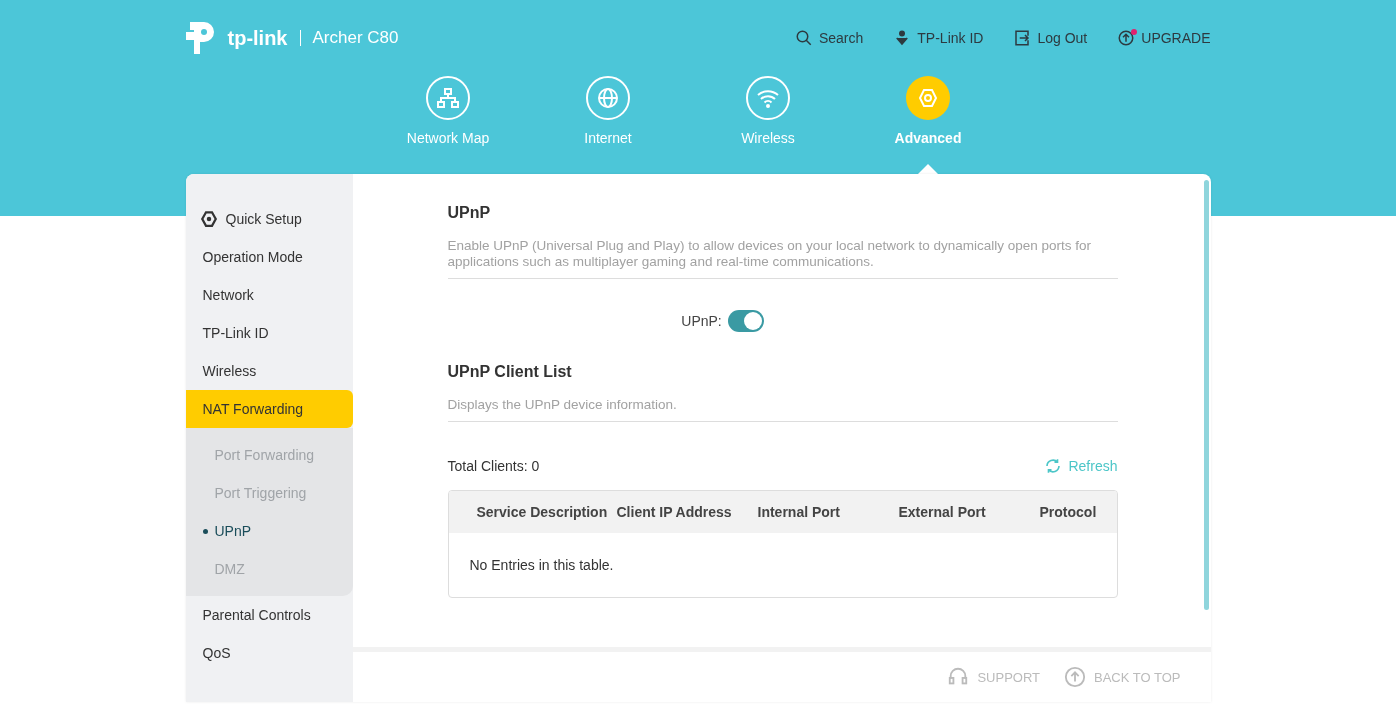 This screenshot has height=712, width=1396. I want to click on header-link: Log Out, so click(1050, 38).